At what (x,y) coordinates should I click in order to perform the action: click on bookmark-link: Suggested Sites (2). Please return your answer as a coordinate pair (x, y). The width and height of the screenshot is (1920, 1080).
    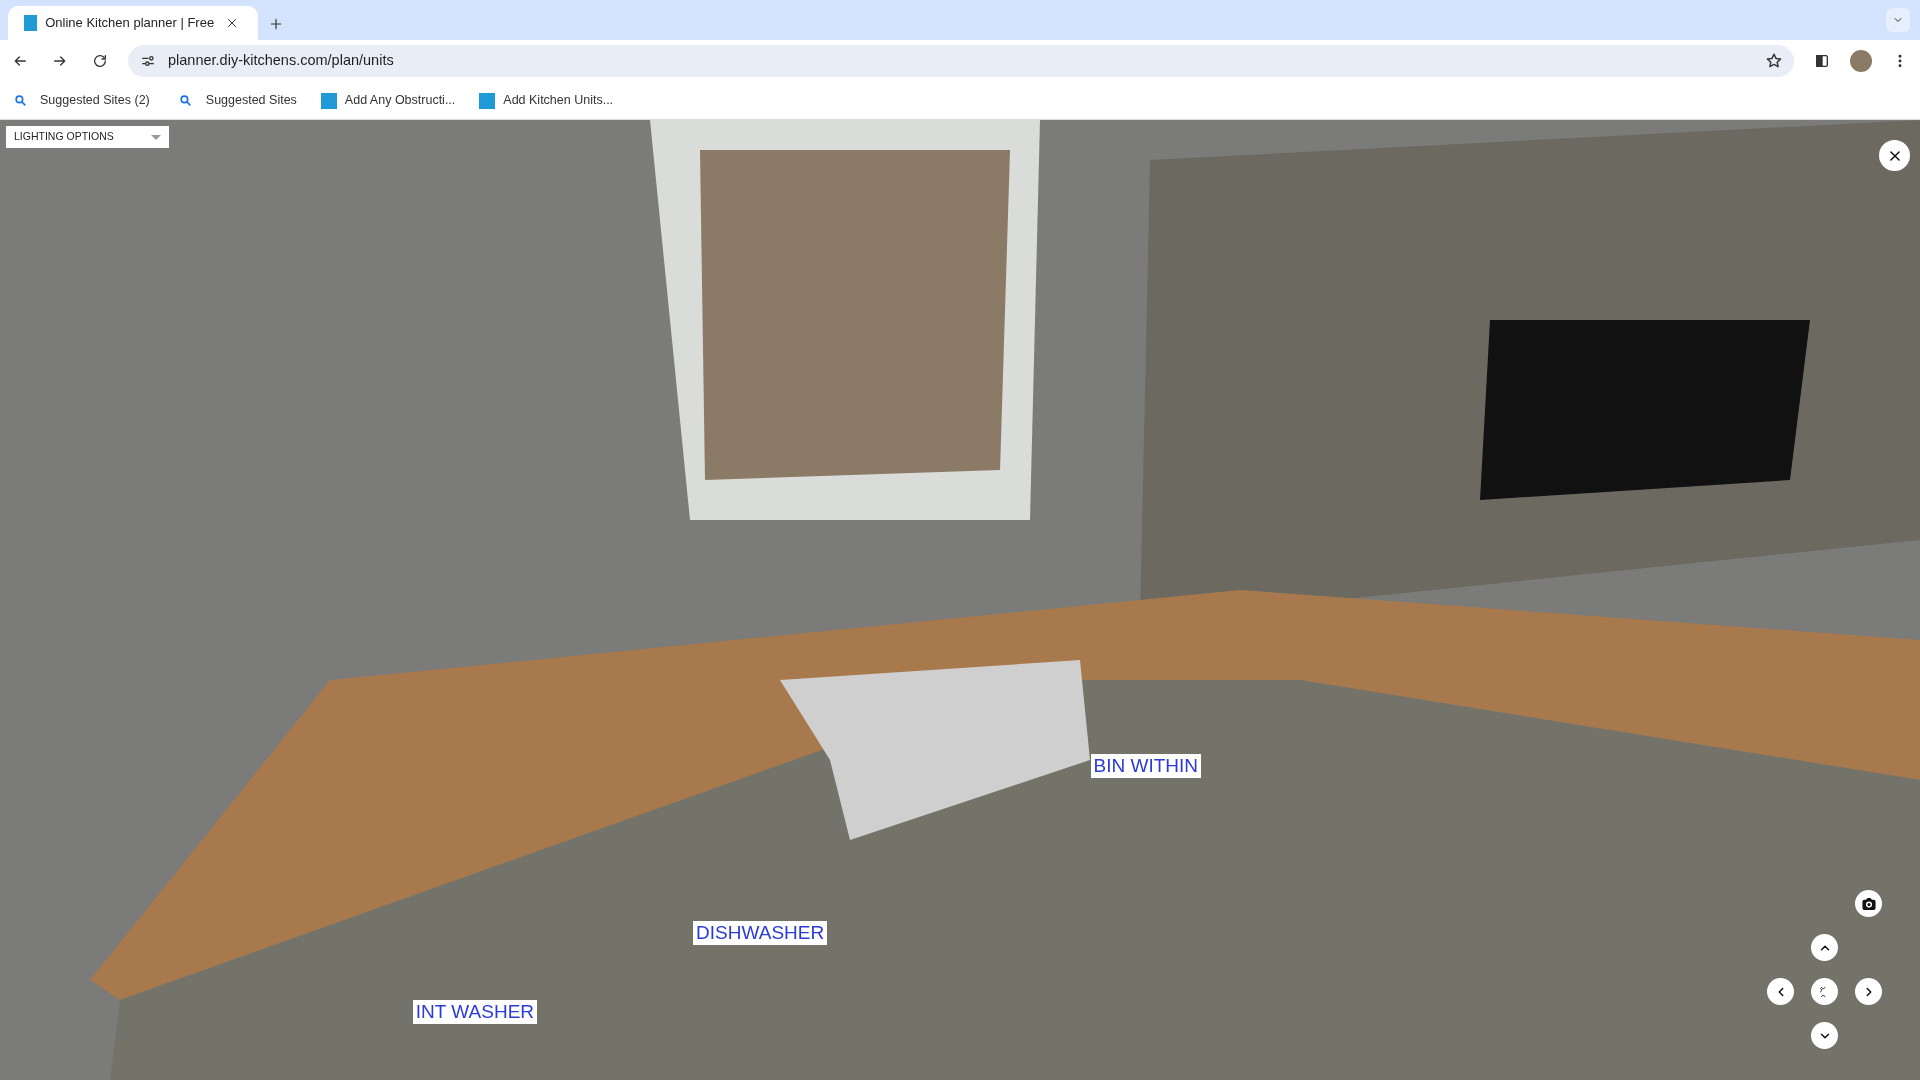
    Looking at the image, I should click on (79, 100).